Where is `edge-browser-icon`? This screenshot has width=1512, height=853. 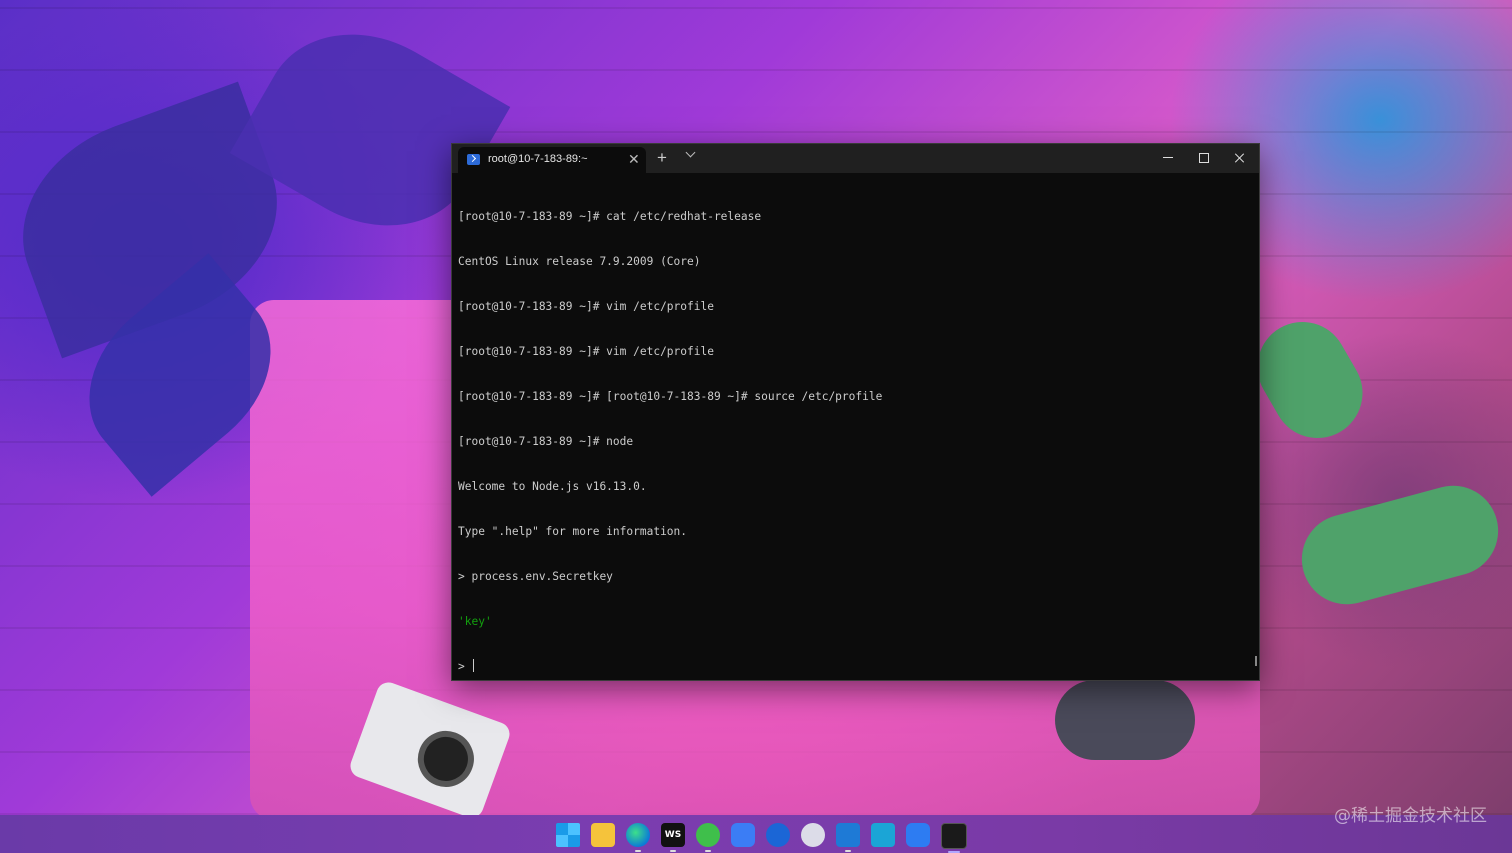 edge-browser-icon is located at coordinates (638, 837).